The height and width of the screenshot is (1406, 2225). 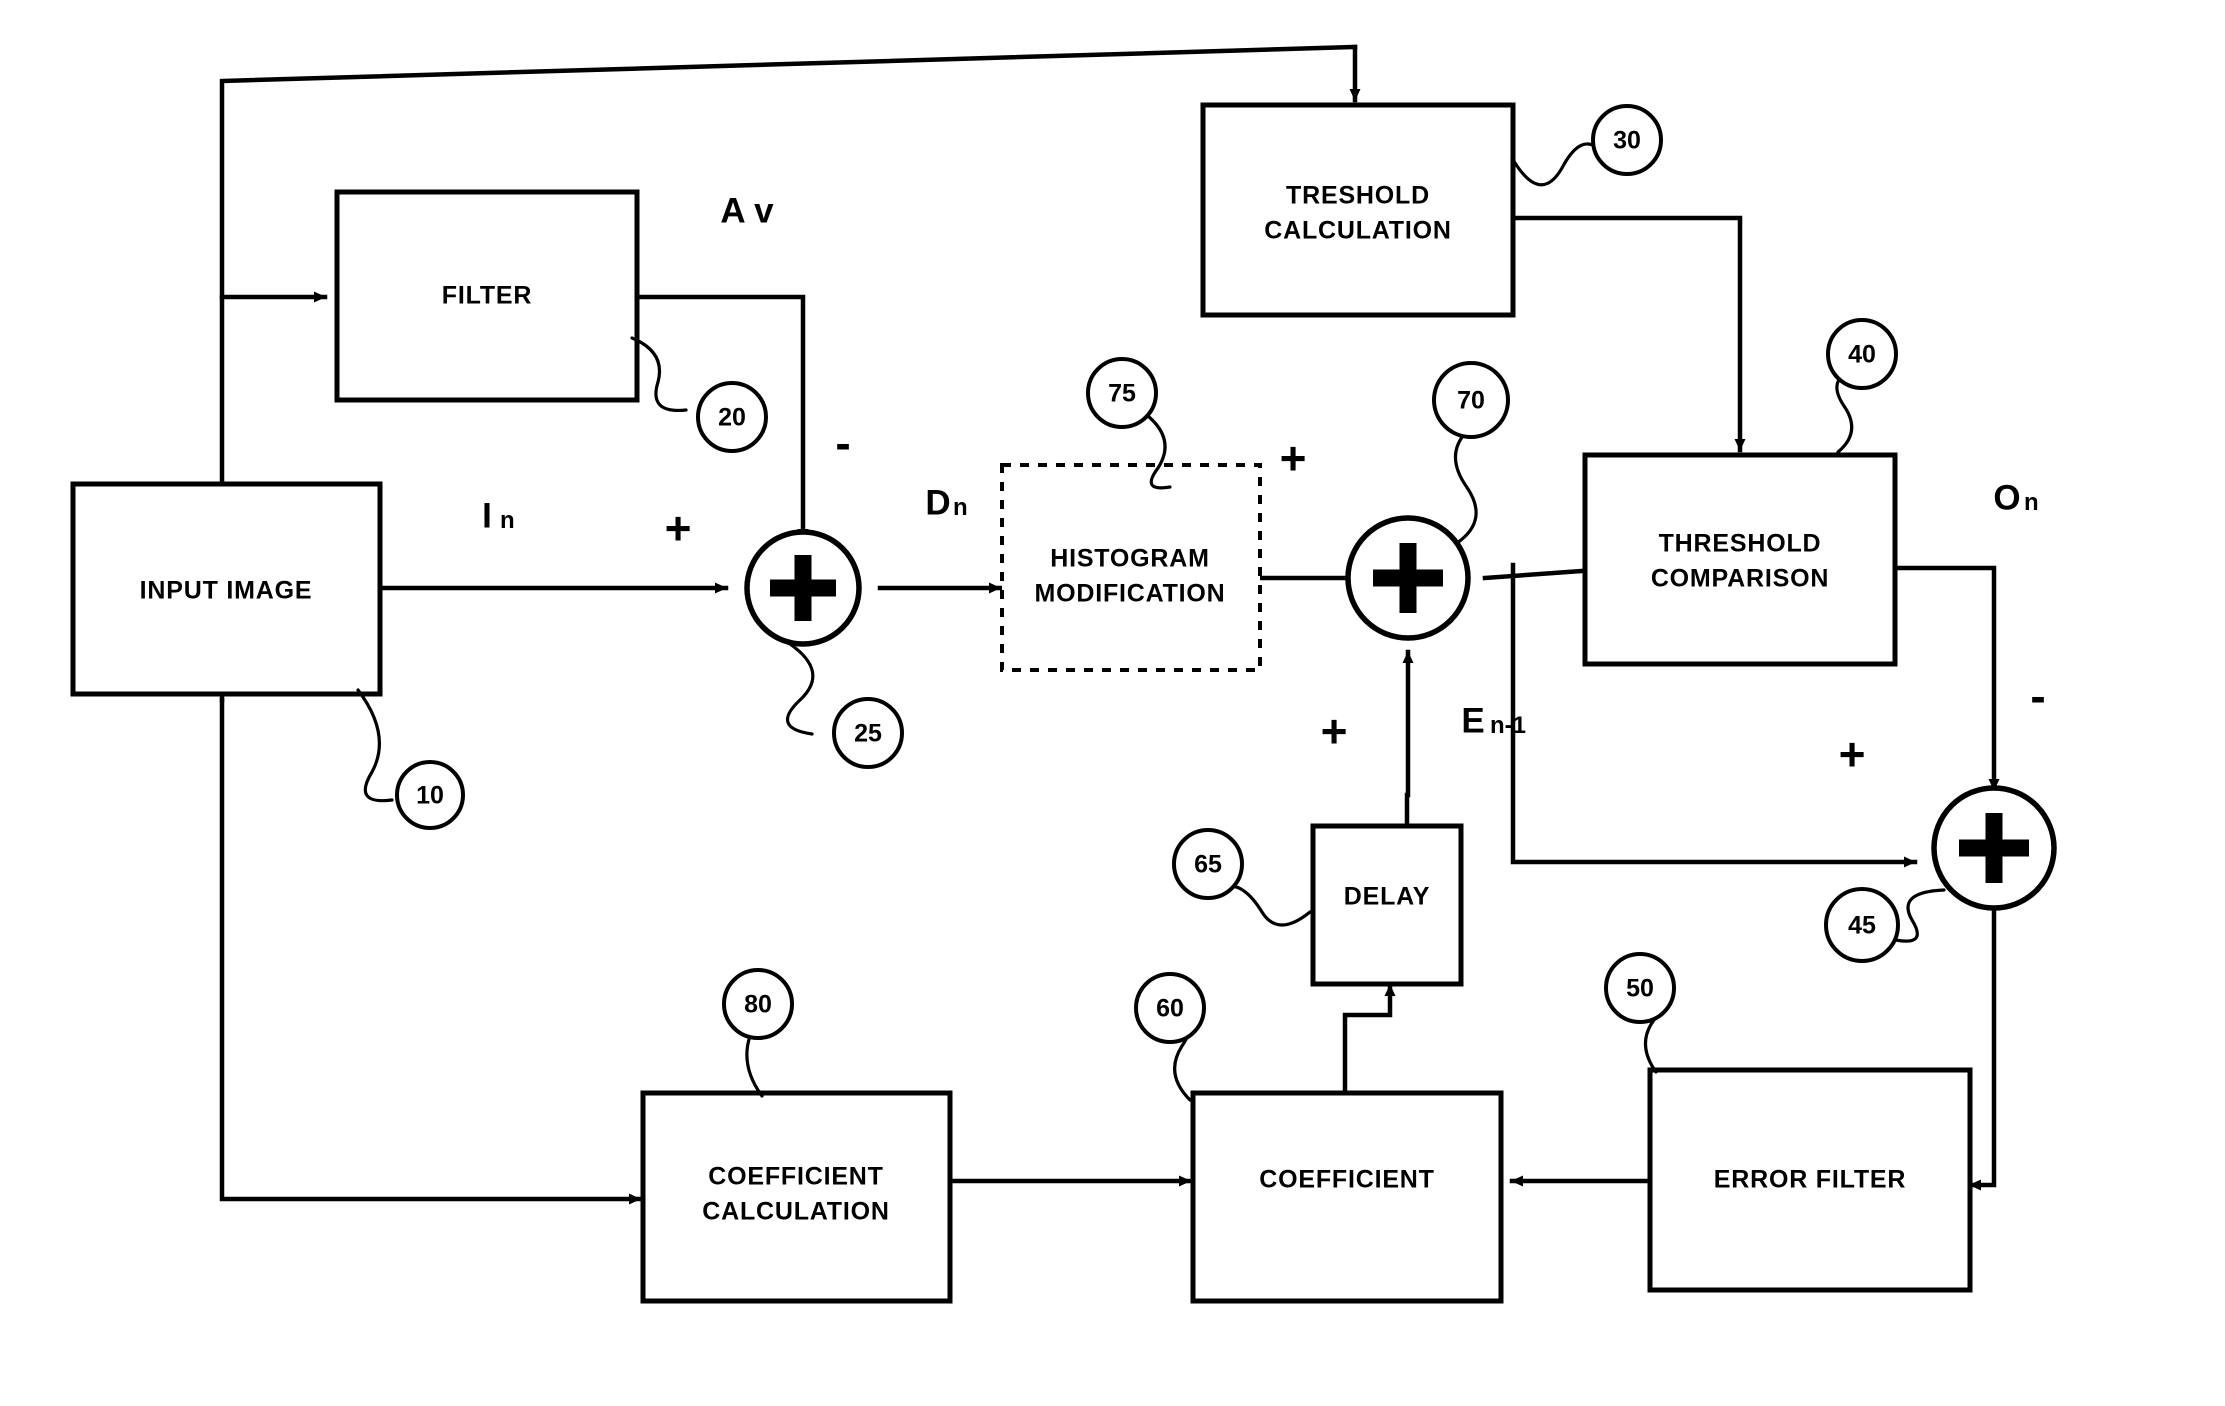 I want to click on ref-callout-70: 70, so click(x=1471, y=453).